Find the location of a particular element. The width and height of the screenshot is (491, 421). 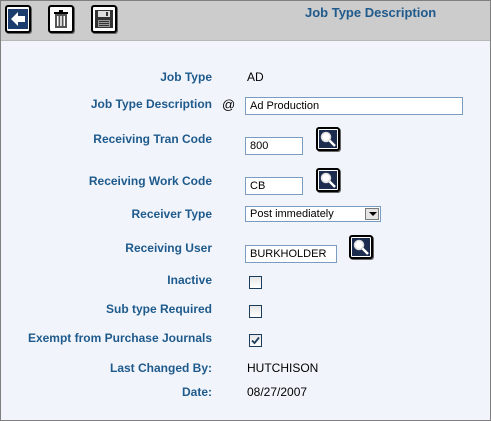

trash-icon is located at coordinates (61, 19).